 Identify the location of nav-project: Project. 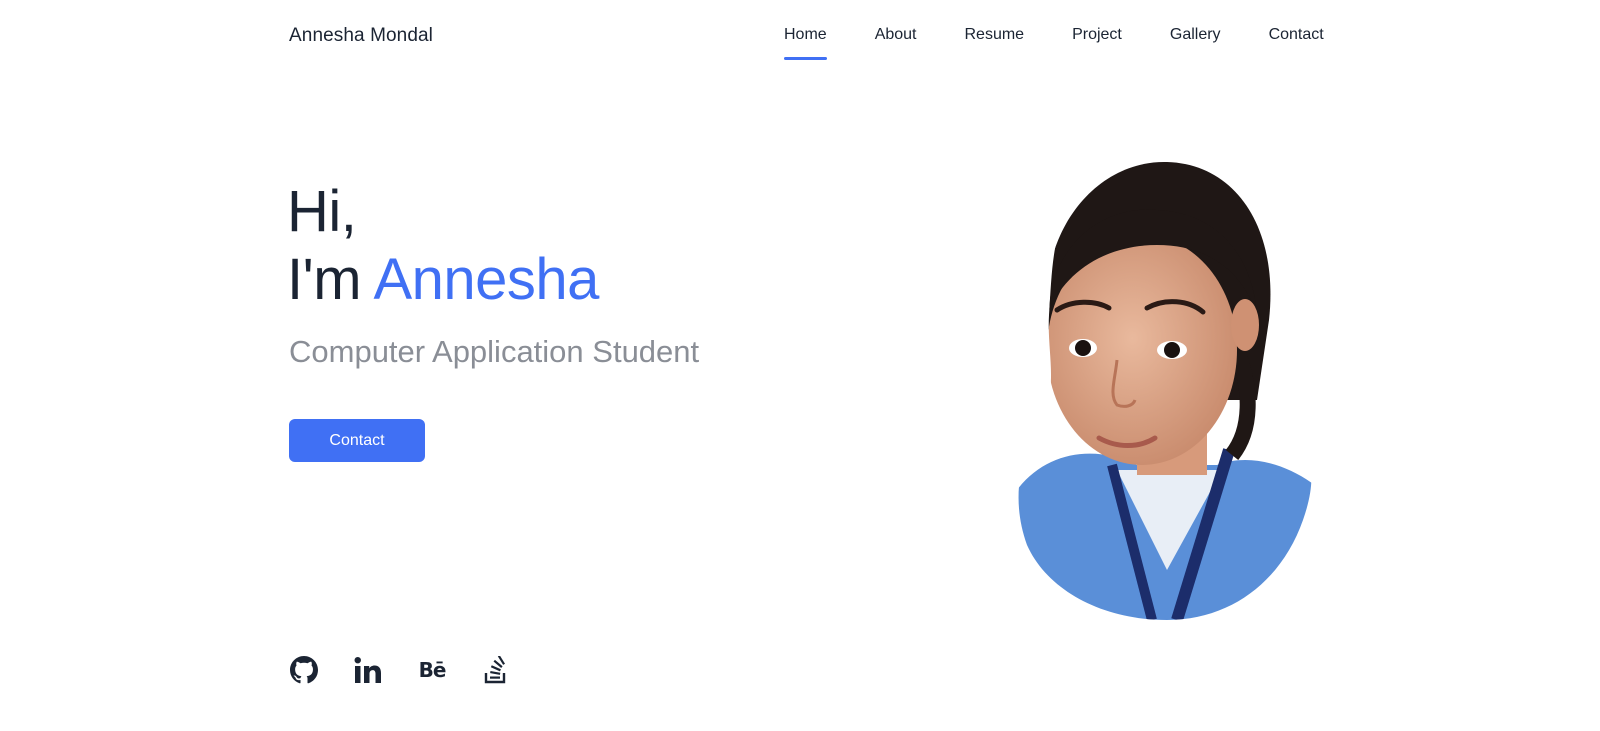
(1097, 35).